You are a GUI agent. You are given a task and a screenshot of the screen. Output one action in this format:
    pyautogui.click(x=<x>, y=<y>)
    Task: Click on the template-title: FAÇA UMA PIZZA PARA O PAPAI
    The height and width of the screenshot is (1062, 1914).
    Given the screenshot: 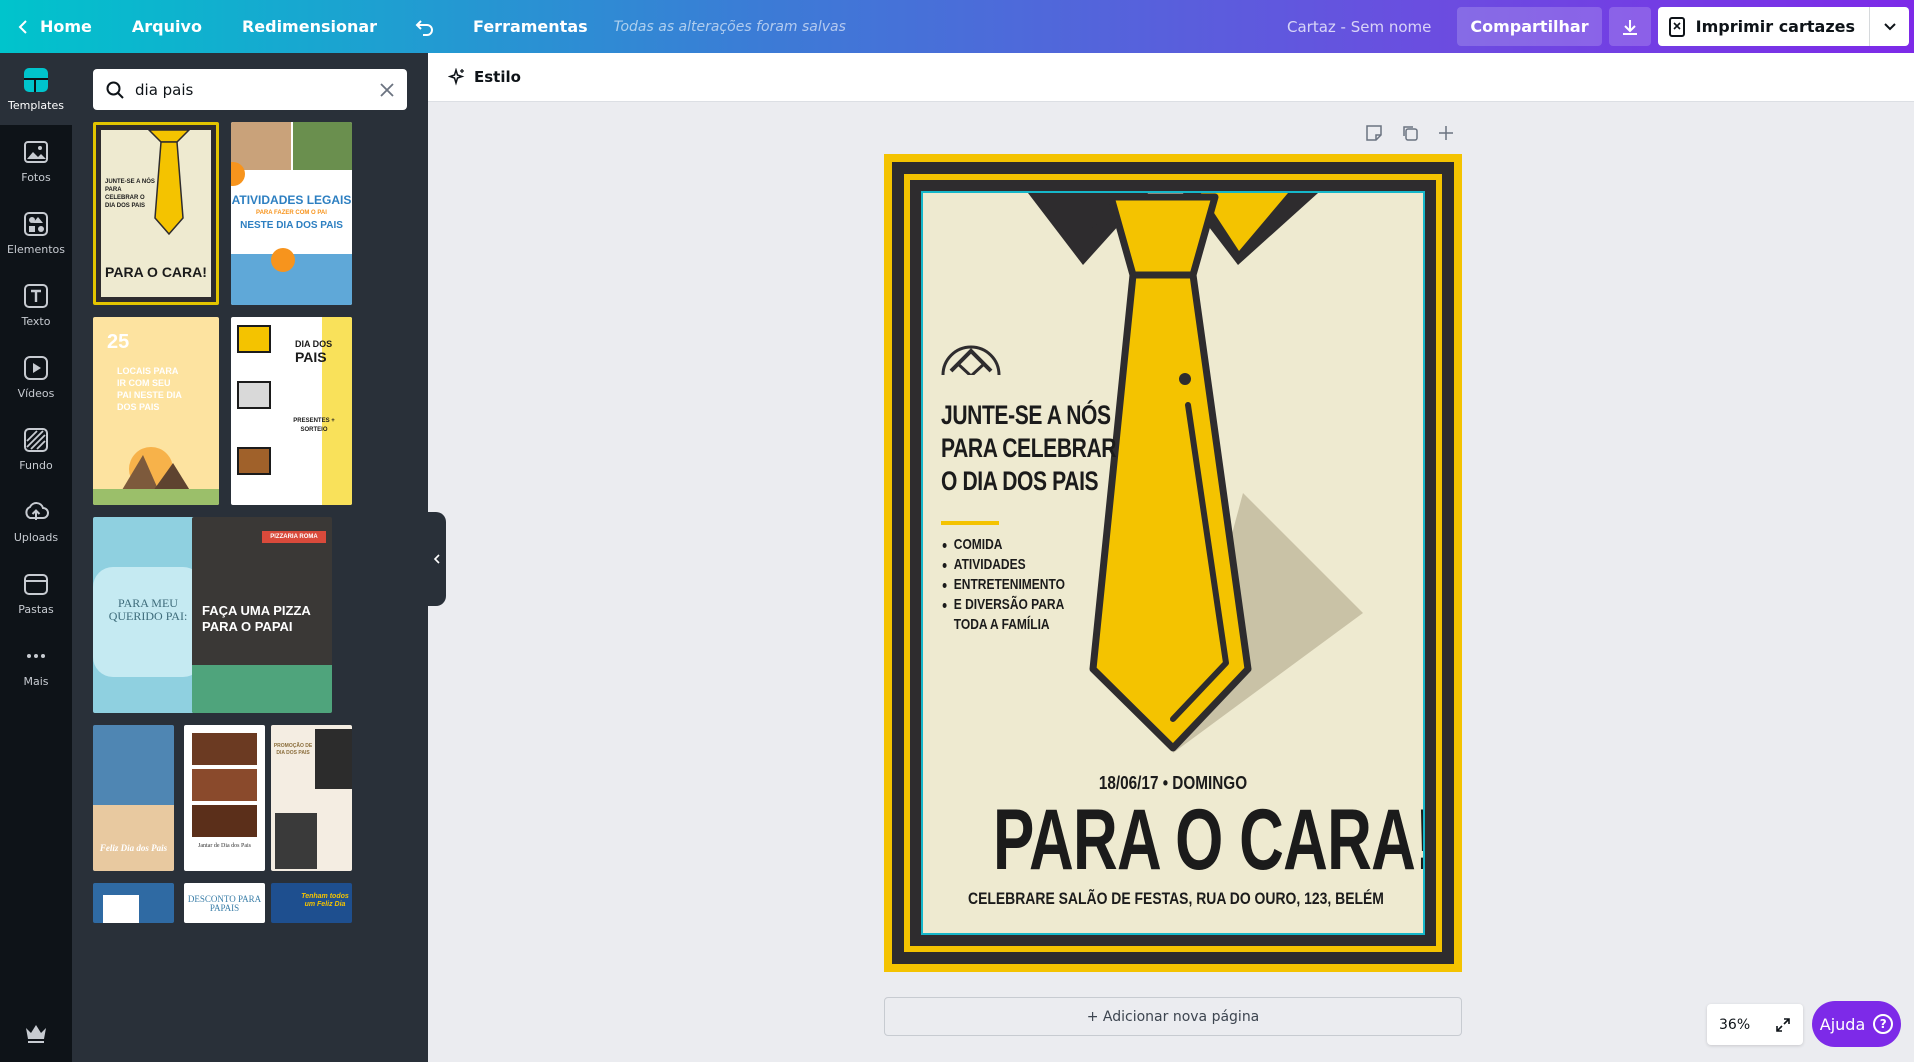 What is the action you would take?
    pyautogui.click(x=256, y=618)
    